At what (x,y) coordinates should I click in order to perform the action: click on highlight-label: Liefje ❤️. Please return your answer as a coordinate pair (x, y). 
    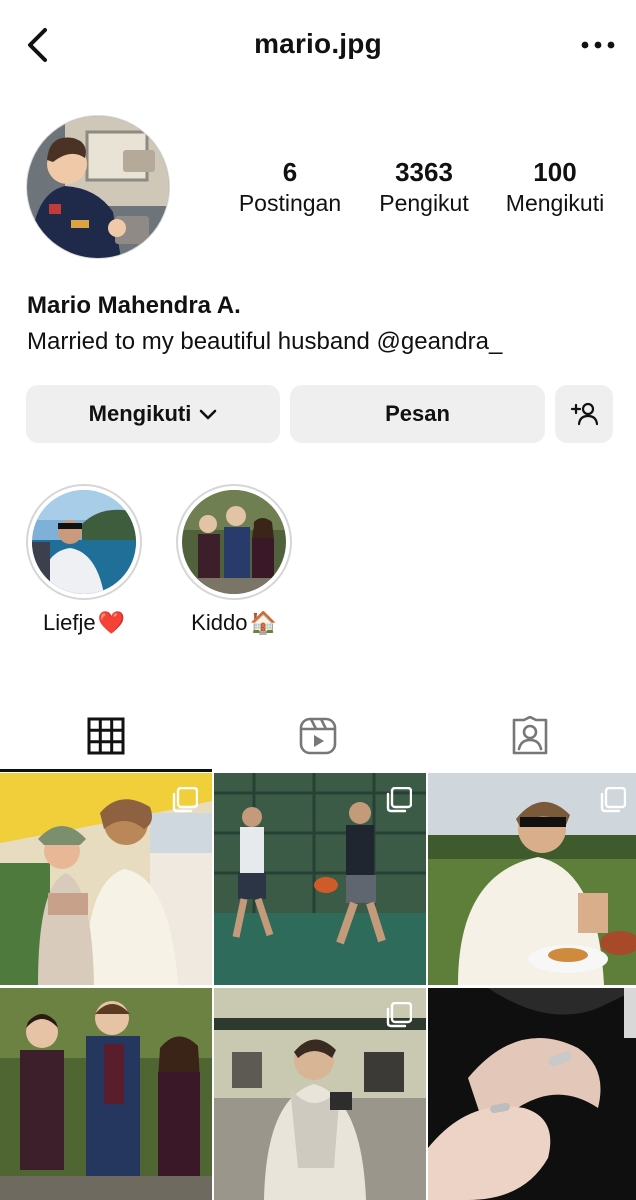
    Looking at the image, I should click on (84, 623).